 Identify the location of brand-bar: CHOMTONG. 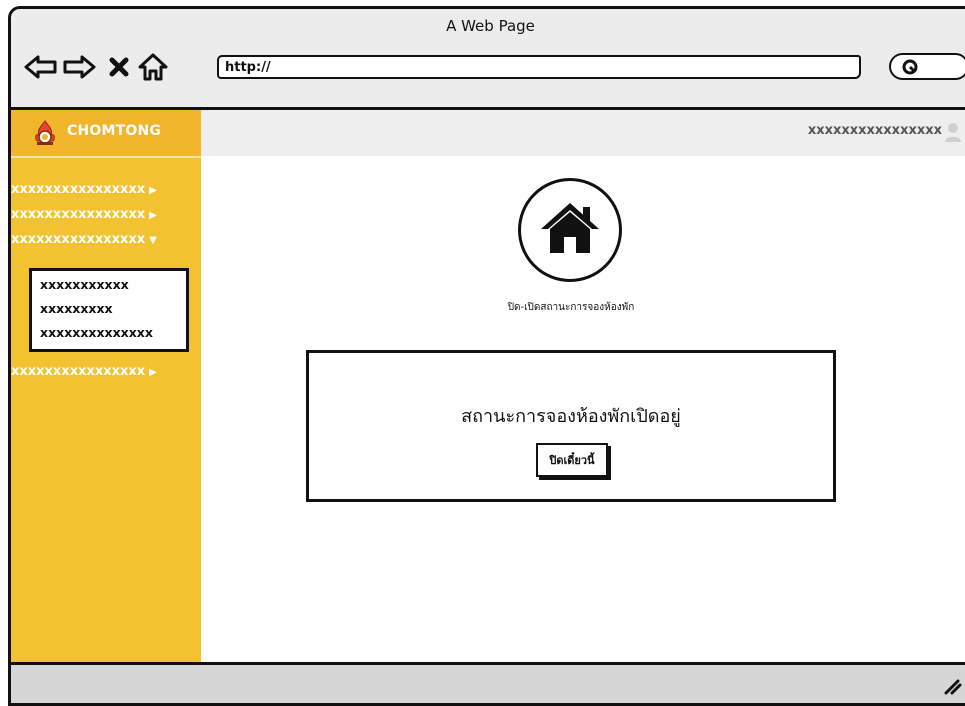
(106, 134).